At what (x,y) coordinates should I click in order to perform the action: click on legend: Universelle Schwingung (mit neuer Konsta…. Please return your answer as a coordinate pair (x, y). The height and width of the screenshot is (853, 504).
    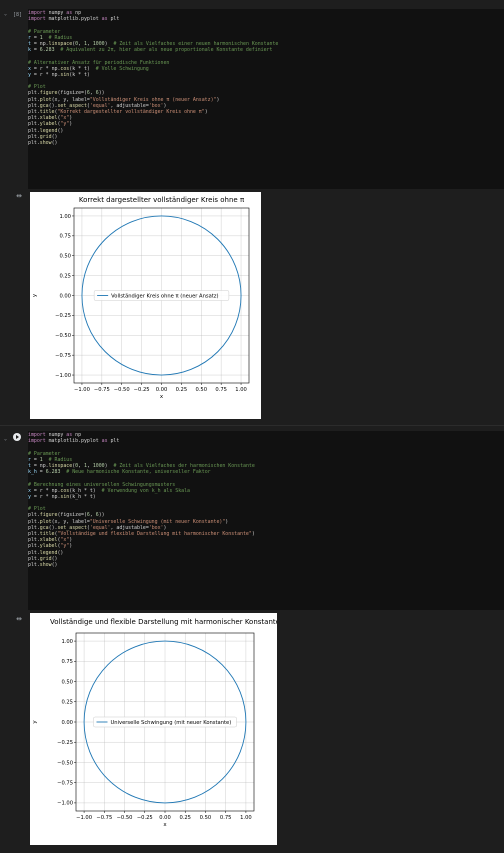
    Looking at the image, I should click on (165, 722).